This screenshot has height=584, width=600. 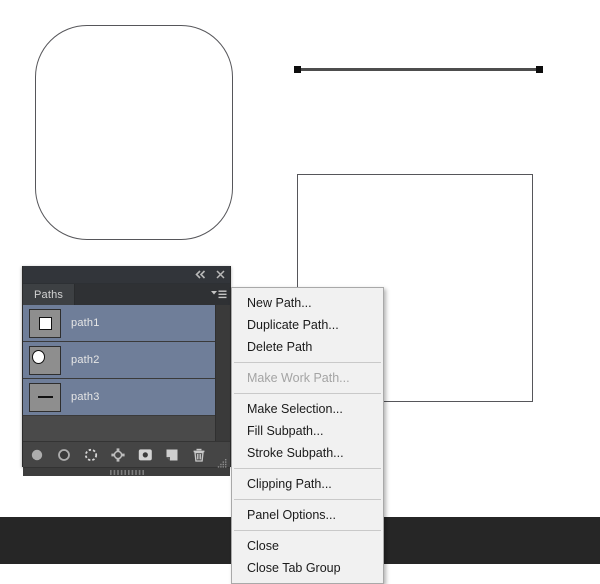 I want to click on menu-item-delete-path: Delete Path, so click(x=307, y=347).